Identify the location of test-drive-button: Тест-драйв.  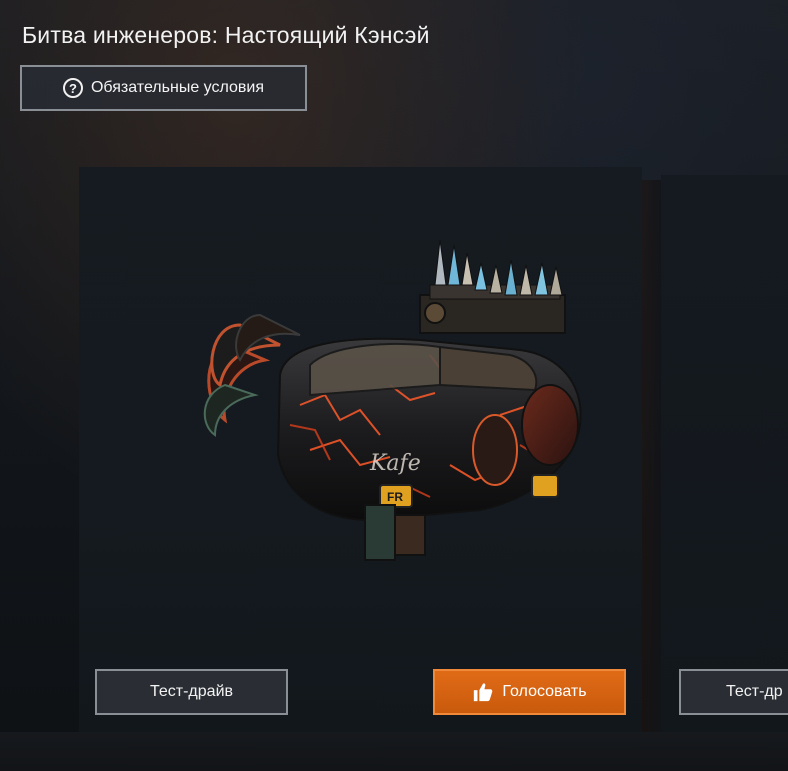
(191, 692).